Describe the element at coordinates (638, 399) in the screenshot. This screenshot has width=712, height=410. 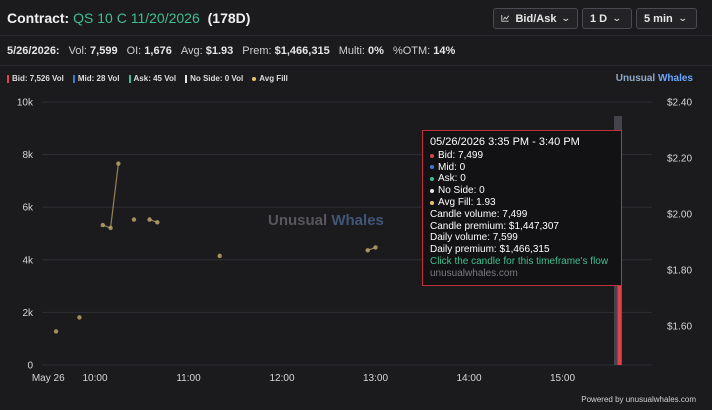
I see `powered-by-footer: Powered by unusualwhales.com` at that location.